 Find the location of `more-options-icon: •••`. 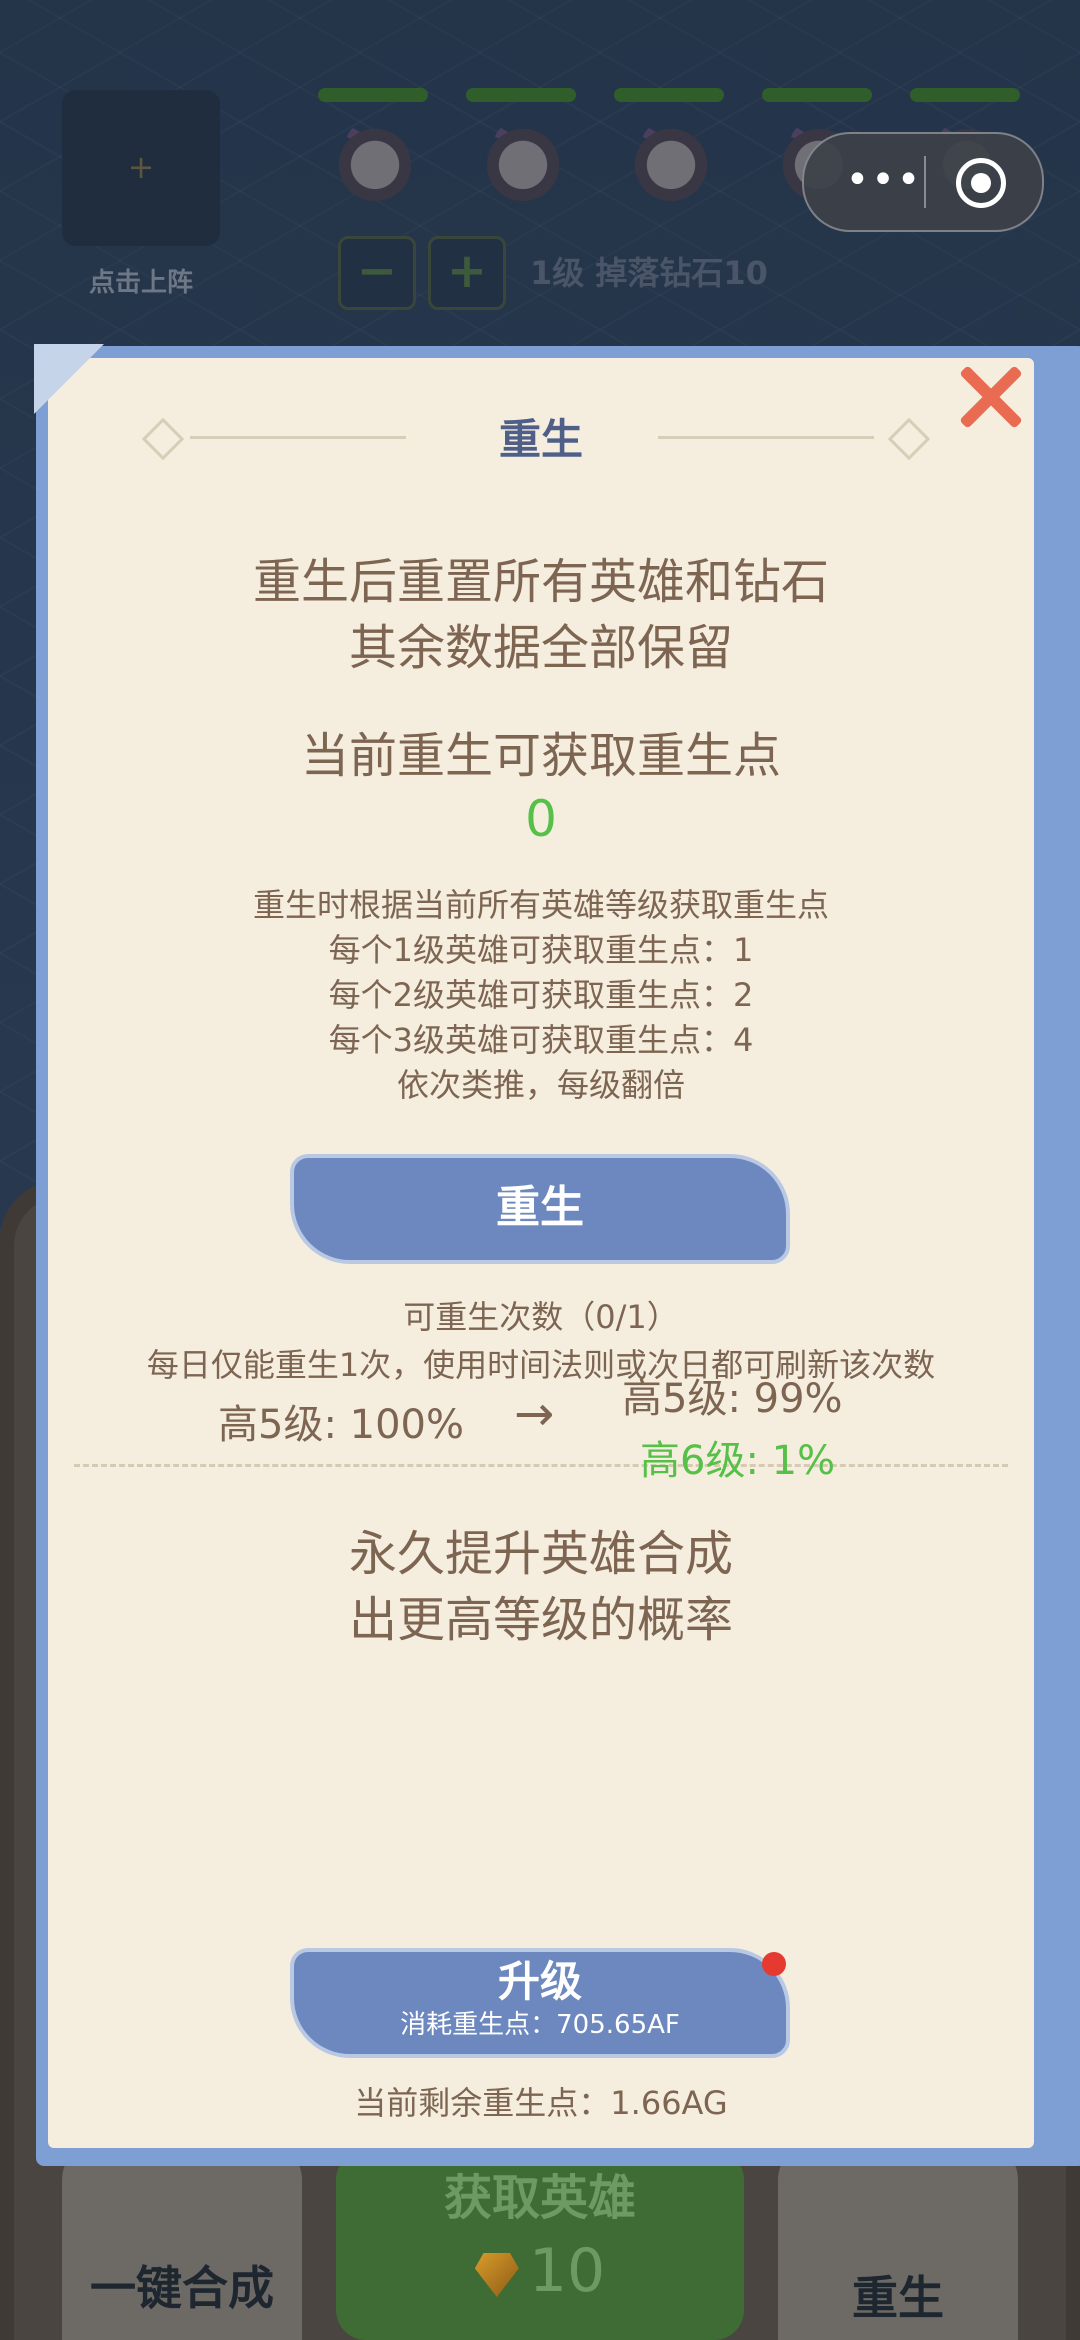

more-options-icon: ••• is located at coordinates (884, 182).